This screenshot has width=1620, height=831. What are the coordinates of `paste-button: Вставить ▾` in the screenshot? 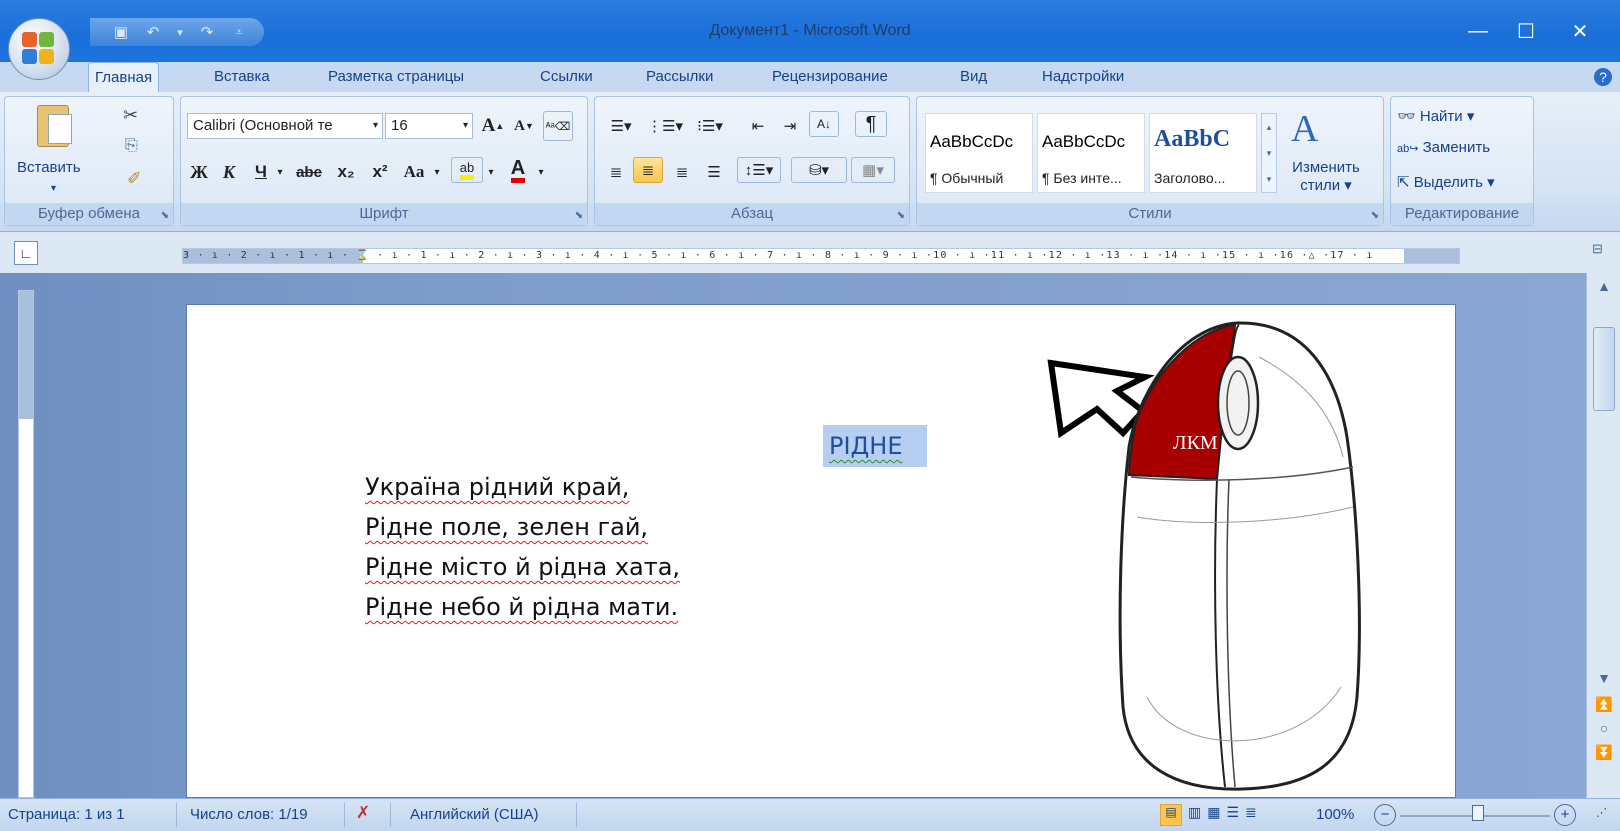 It's located at (49, 151).